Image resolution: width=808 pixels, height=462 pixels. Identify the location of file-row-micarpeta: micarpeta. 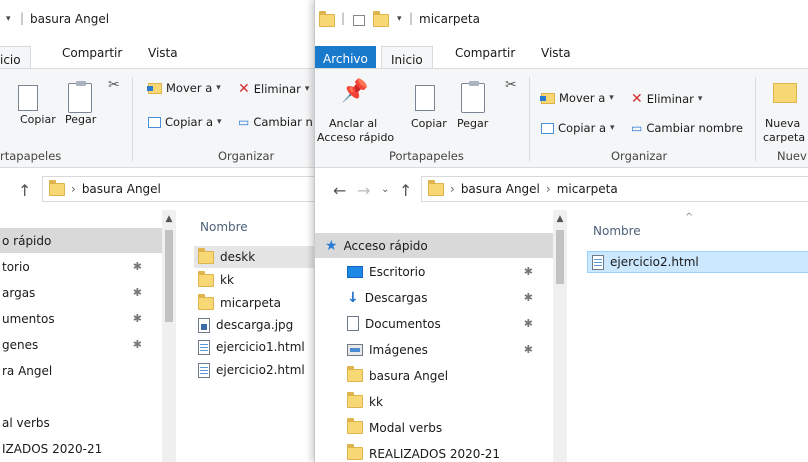
(237, 303).